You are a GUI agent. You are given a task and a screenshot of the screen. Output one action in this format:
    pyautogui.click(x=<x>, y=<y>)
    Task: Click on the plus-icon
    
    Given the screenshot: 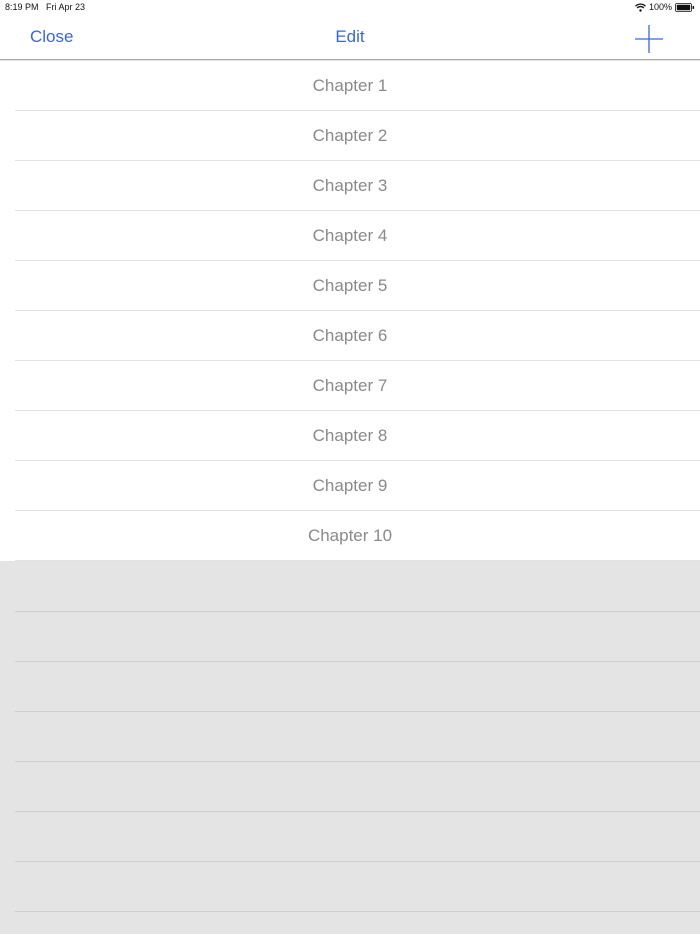 What is the action you would take?
    pyautogui.click(x=649, y=39)
    